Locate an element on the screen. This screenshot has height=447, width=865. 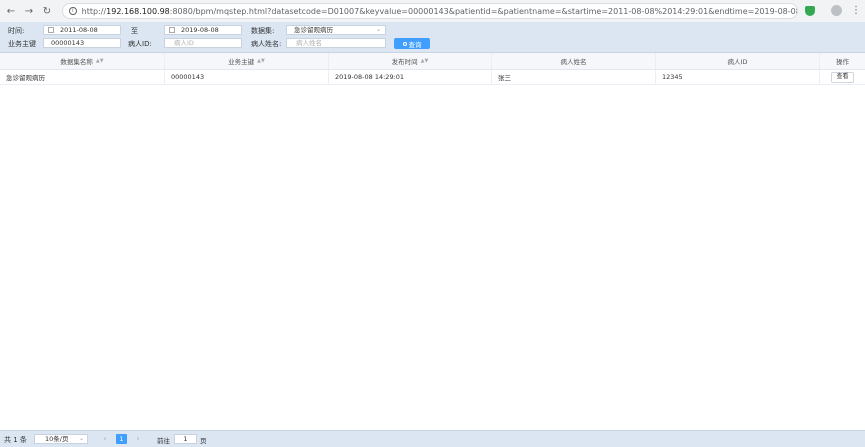
profile-avatar-icon is located at coordinates (836, 10).